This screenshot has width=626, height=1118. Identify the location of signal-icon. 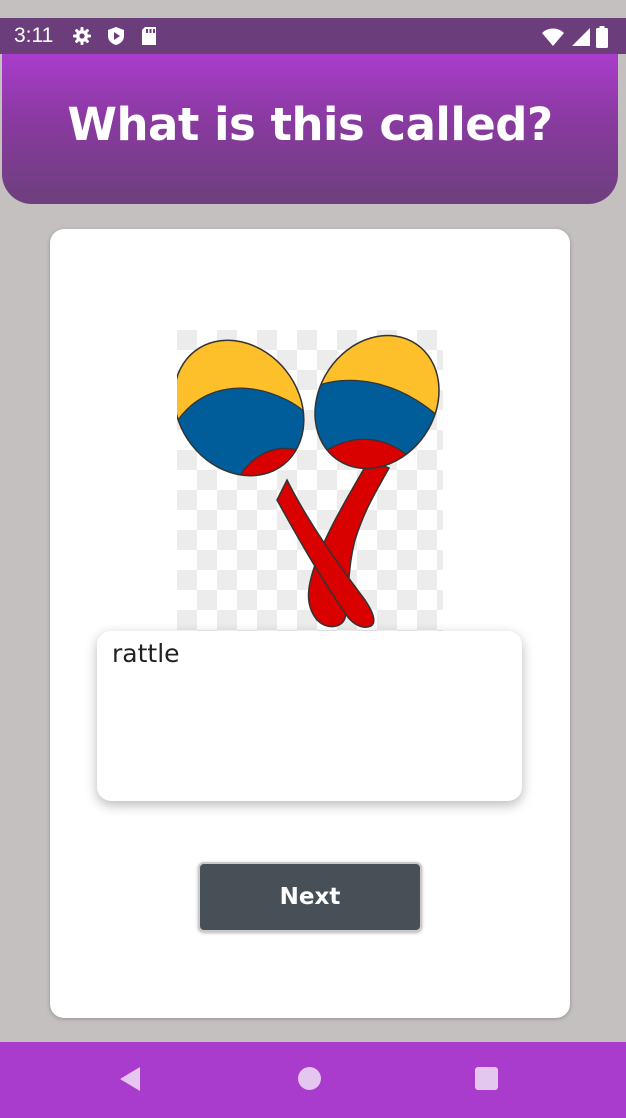
(580, 39).